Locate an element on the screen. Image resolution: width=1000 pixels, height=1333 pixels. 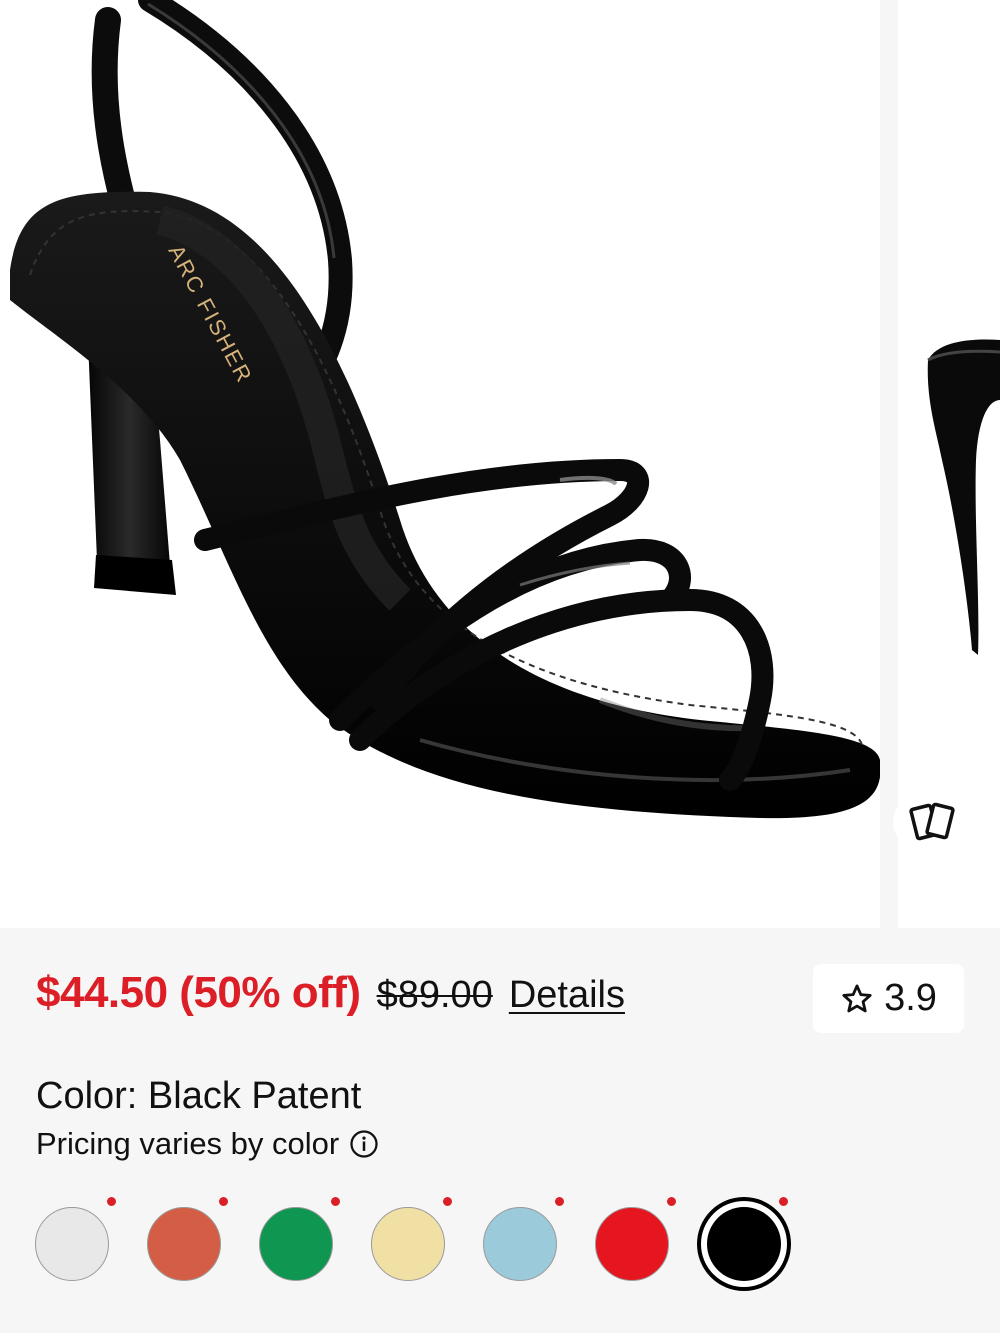
rating-button: 3.9 is located at coordinates (888, 998).